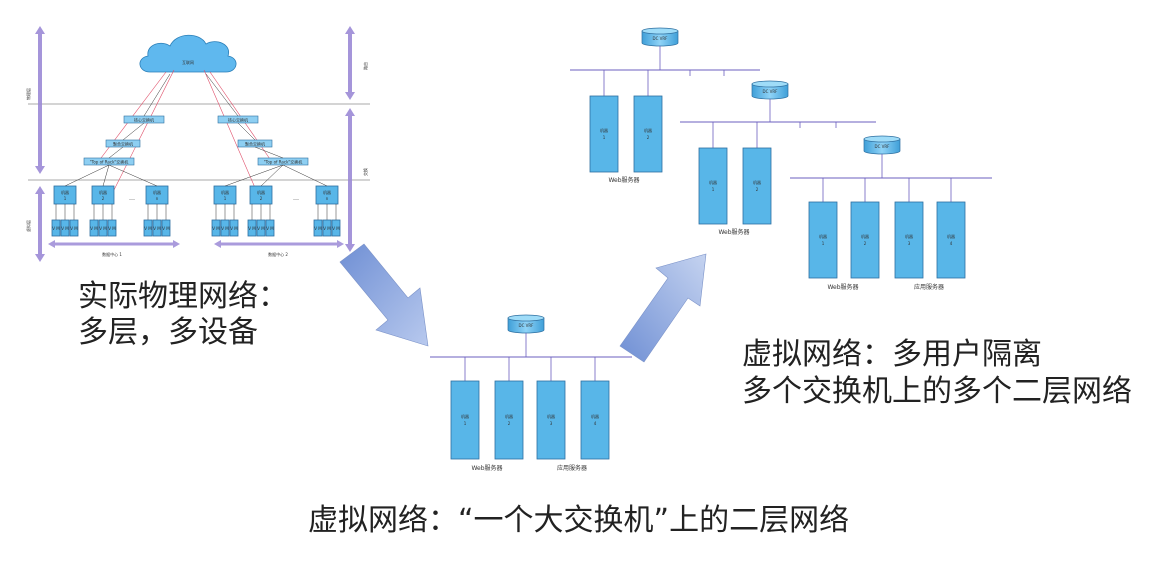  What do you see at coordinates (865, 243) in the screenshot?
I see `tenant-3-machine-number: 2` at bounding box center [865, 243].